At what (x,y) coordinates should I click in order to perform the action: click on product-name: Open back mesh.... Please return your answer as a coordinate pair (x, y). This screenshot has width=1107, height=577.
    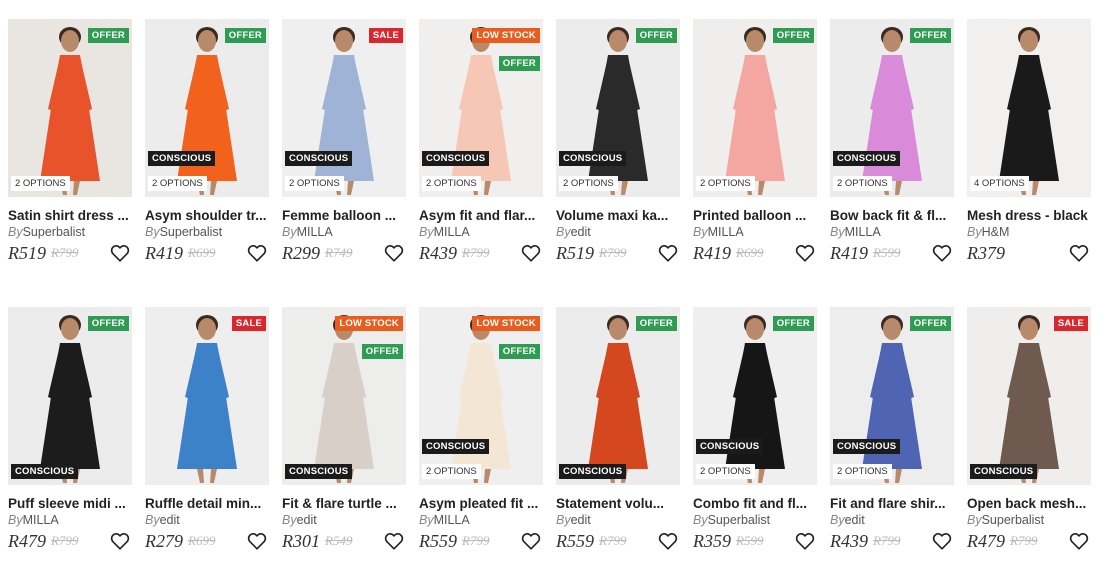
    Looking at the image, I should click on (1029, 503).